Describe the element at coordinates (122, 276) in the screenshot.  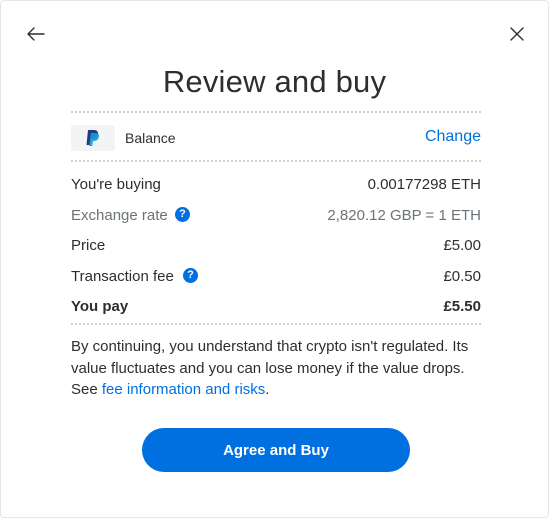
I see `transaction-fee-label: Transaction fee` at that location.